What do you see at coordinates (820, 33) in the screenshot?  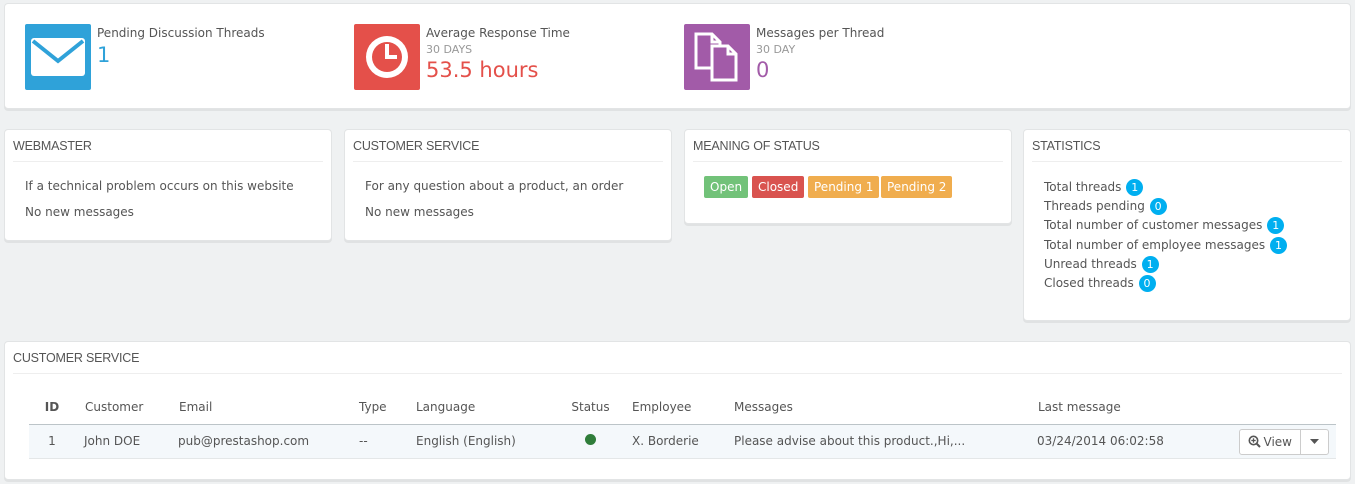 I see `kpi-title: Messages per Thread` at bounding box center [820, 33].